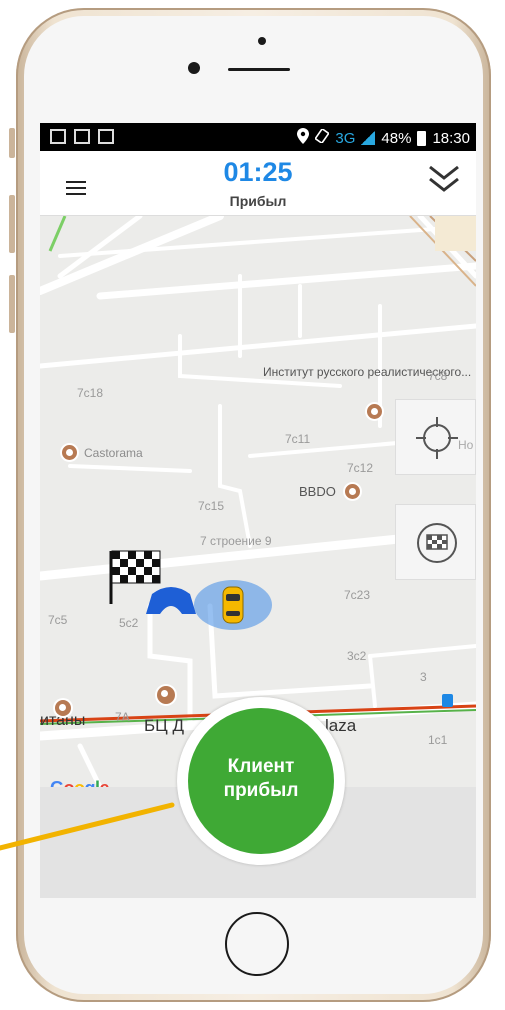 This screenshot has height=1010, width=505. What do you see at coordinates (106, 136) in the screenshot?
I see `flag-notification-icon` at bounding box center [106, 136].